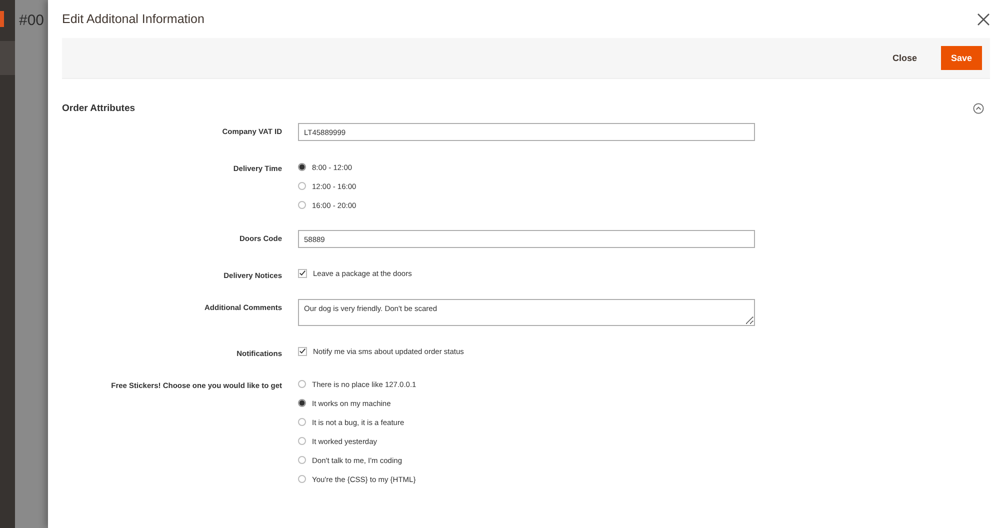 This screenshot has height=528, width=1000. What do you see at coordinates (961, 58) in the screenshot?
I see `save-button: Save` at bounding box center [961, 58].